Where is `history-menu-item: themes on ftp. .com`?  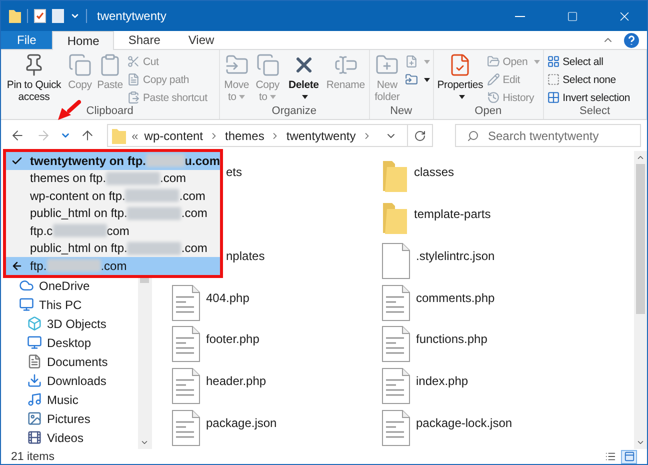
history-menu-item: themes on ftp. .com is located at coordinates (113, 178).